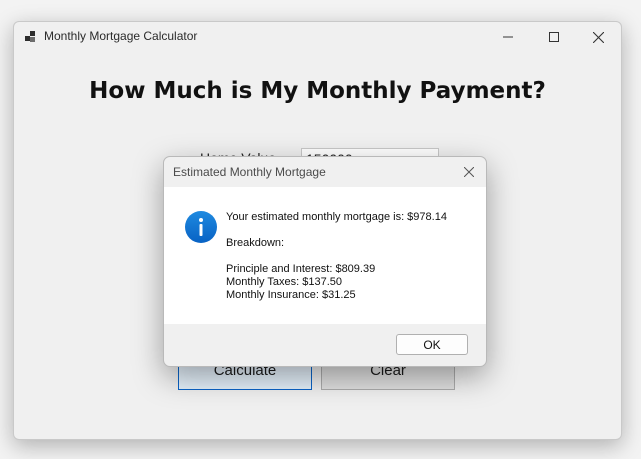 This screenshot has height=459, width=641. Describe the element at coordinates (301, 269) in the screenshot. I see `principal-interest-text: Principle and Interest: $809.39` at that location.